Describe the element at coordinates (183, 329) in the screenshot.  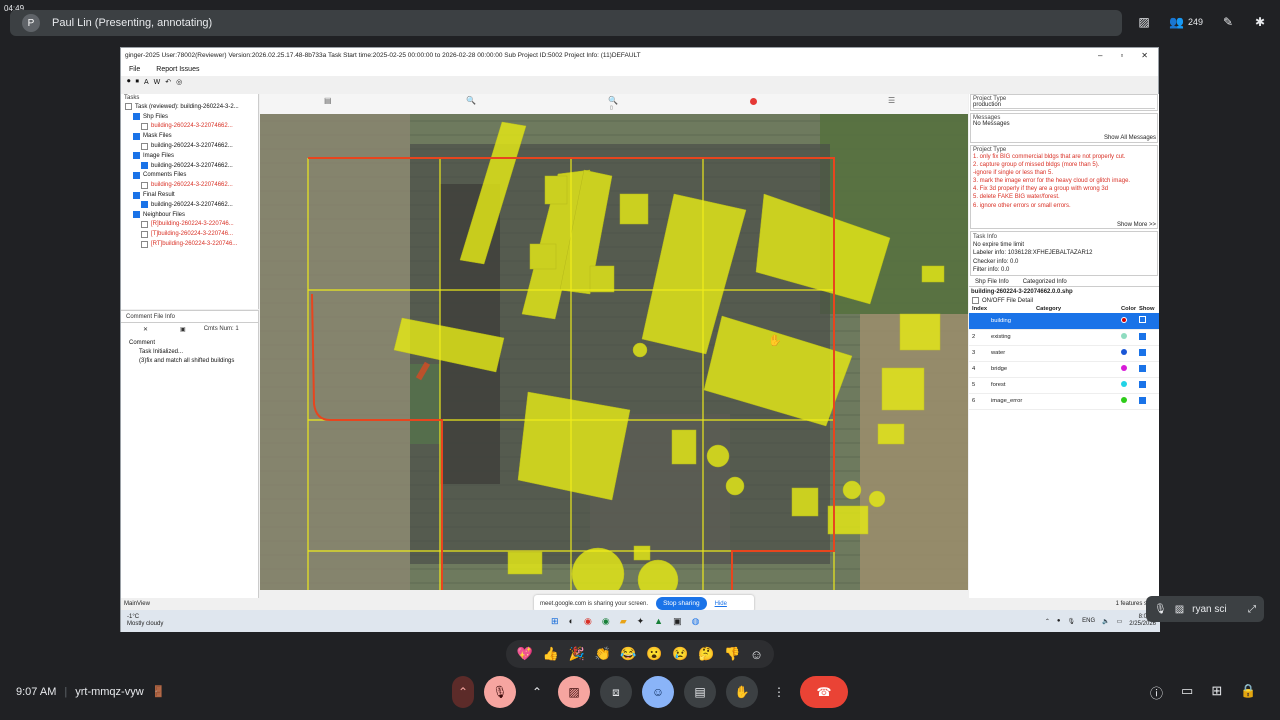
I see `save-icon: ▣` at that location.